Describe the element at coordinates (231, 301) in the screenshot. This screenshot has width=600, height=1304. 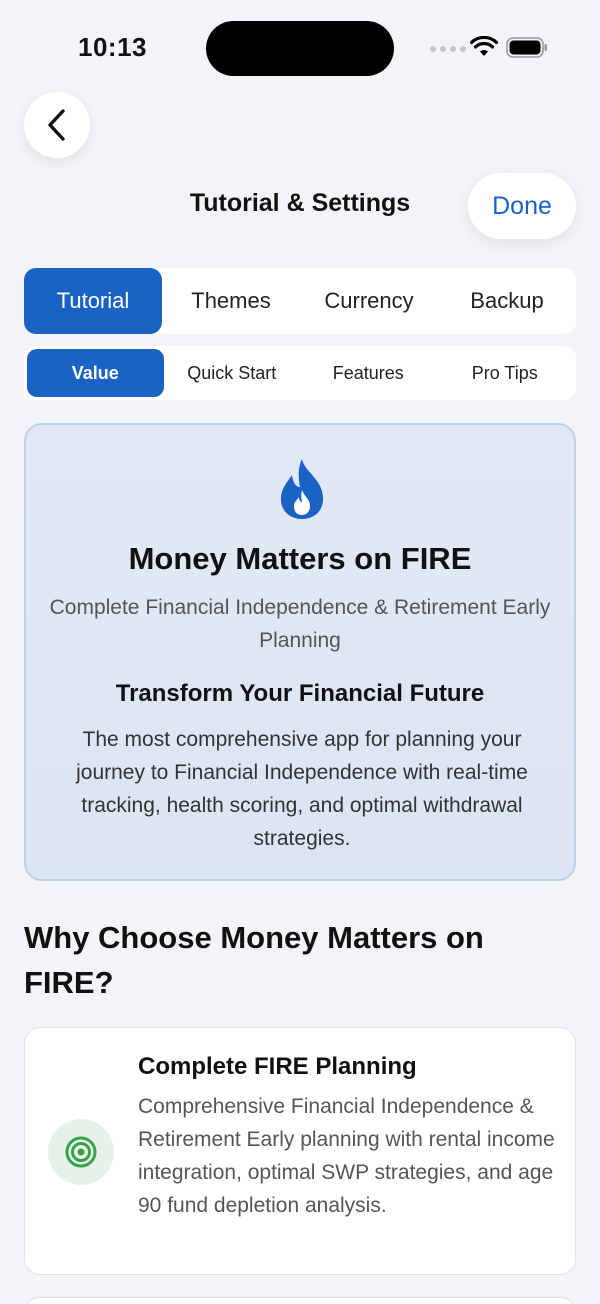
I see `tab-themes: Themes` at that location.